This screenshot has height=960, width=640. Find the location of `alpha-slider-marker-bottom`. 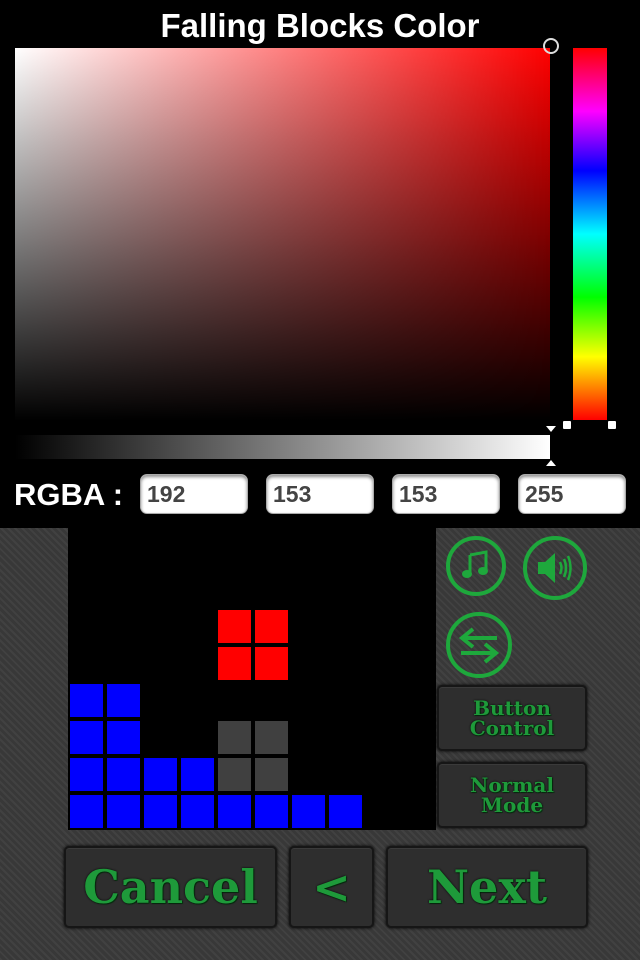

alpha-slider-marker-bottom is located at coordinates (551, 463).